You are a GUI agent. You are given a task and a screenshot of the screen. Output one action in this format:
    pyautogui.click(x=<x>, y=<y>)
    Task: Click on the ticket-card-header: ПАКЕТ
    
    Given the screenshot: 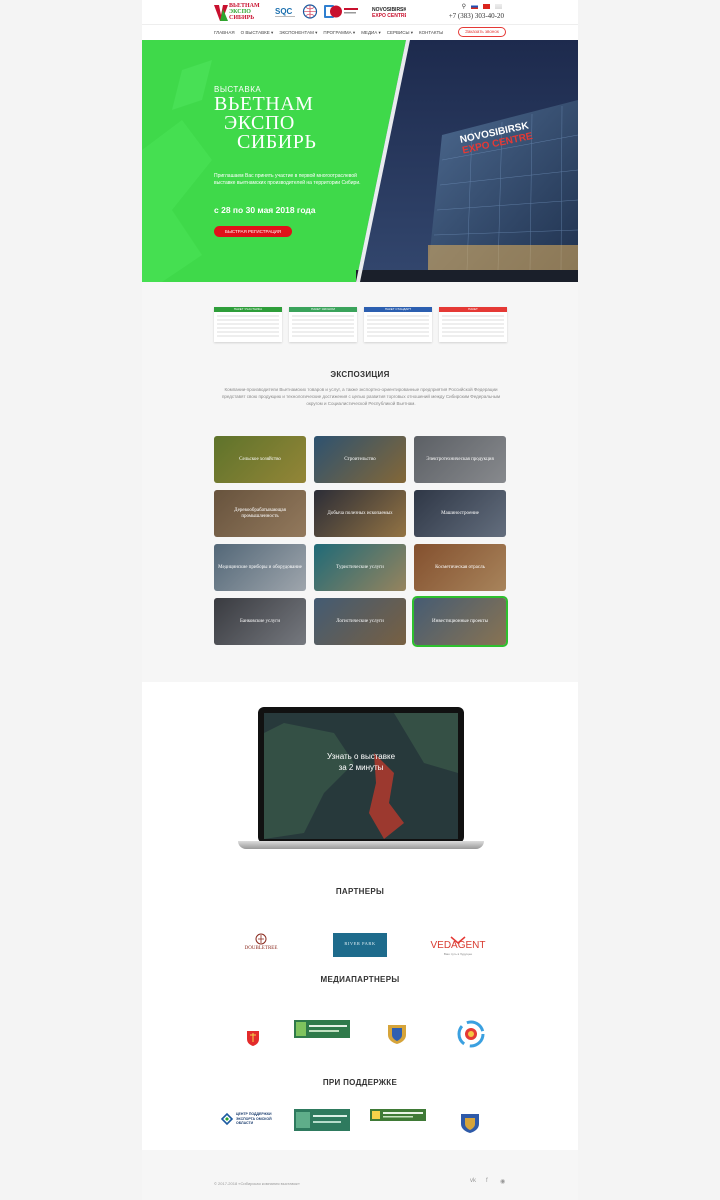 What is the action you would take?
    pyautogui.click(x=473, y=309)
    